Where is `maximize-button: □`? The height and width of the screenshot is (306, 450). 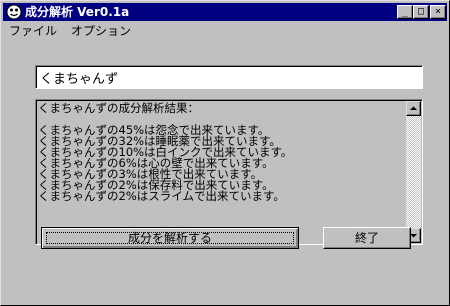 maximize-button: □ is located at coordinates (421, 12).